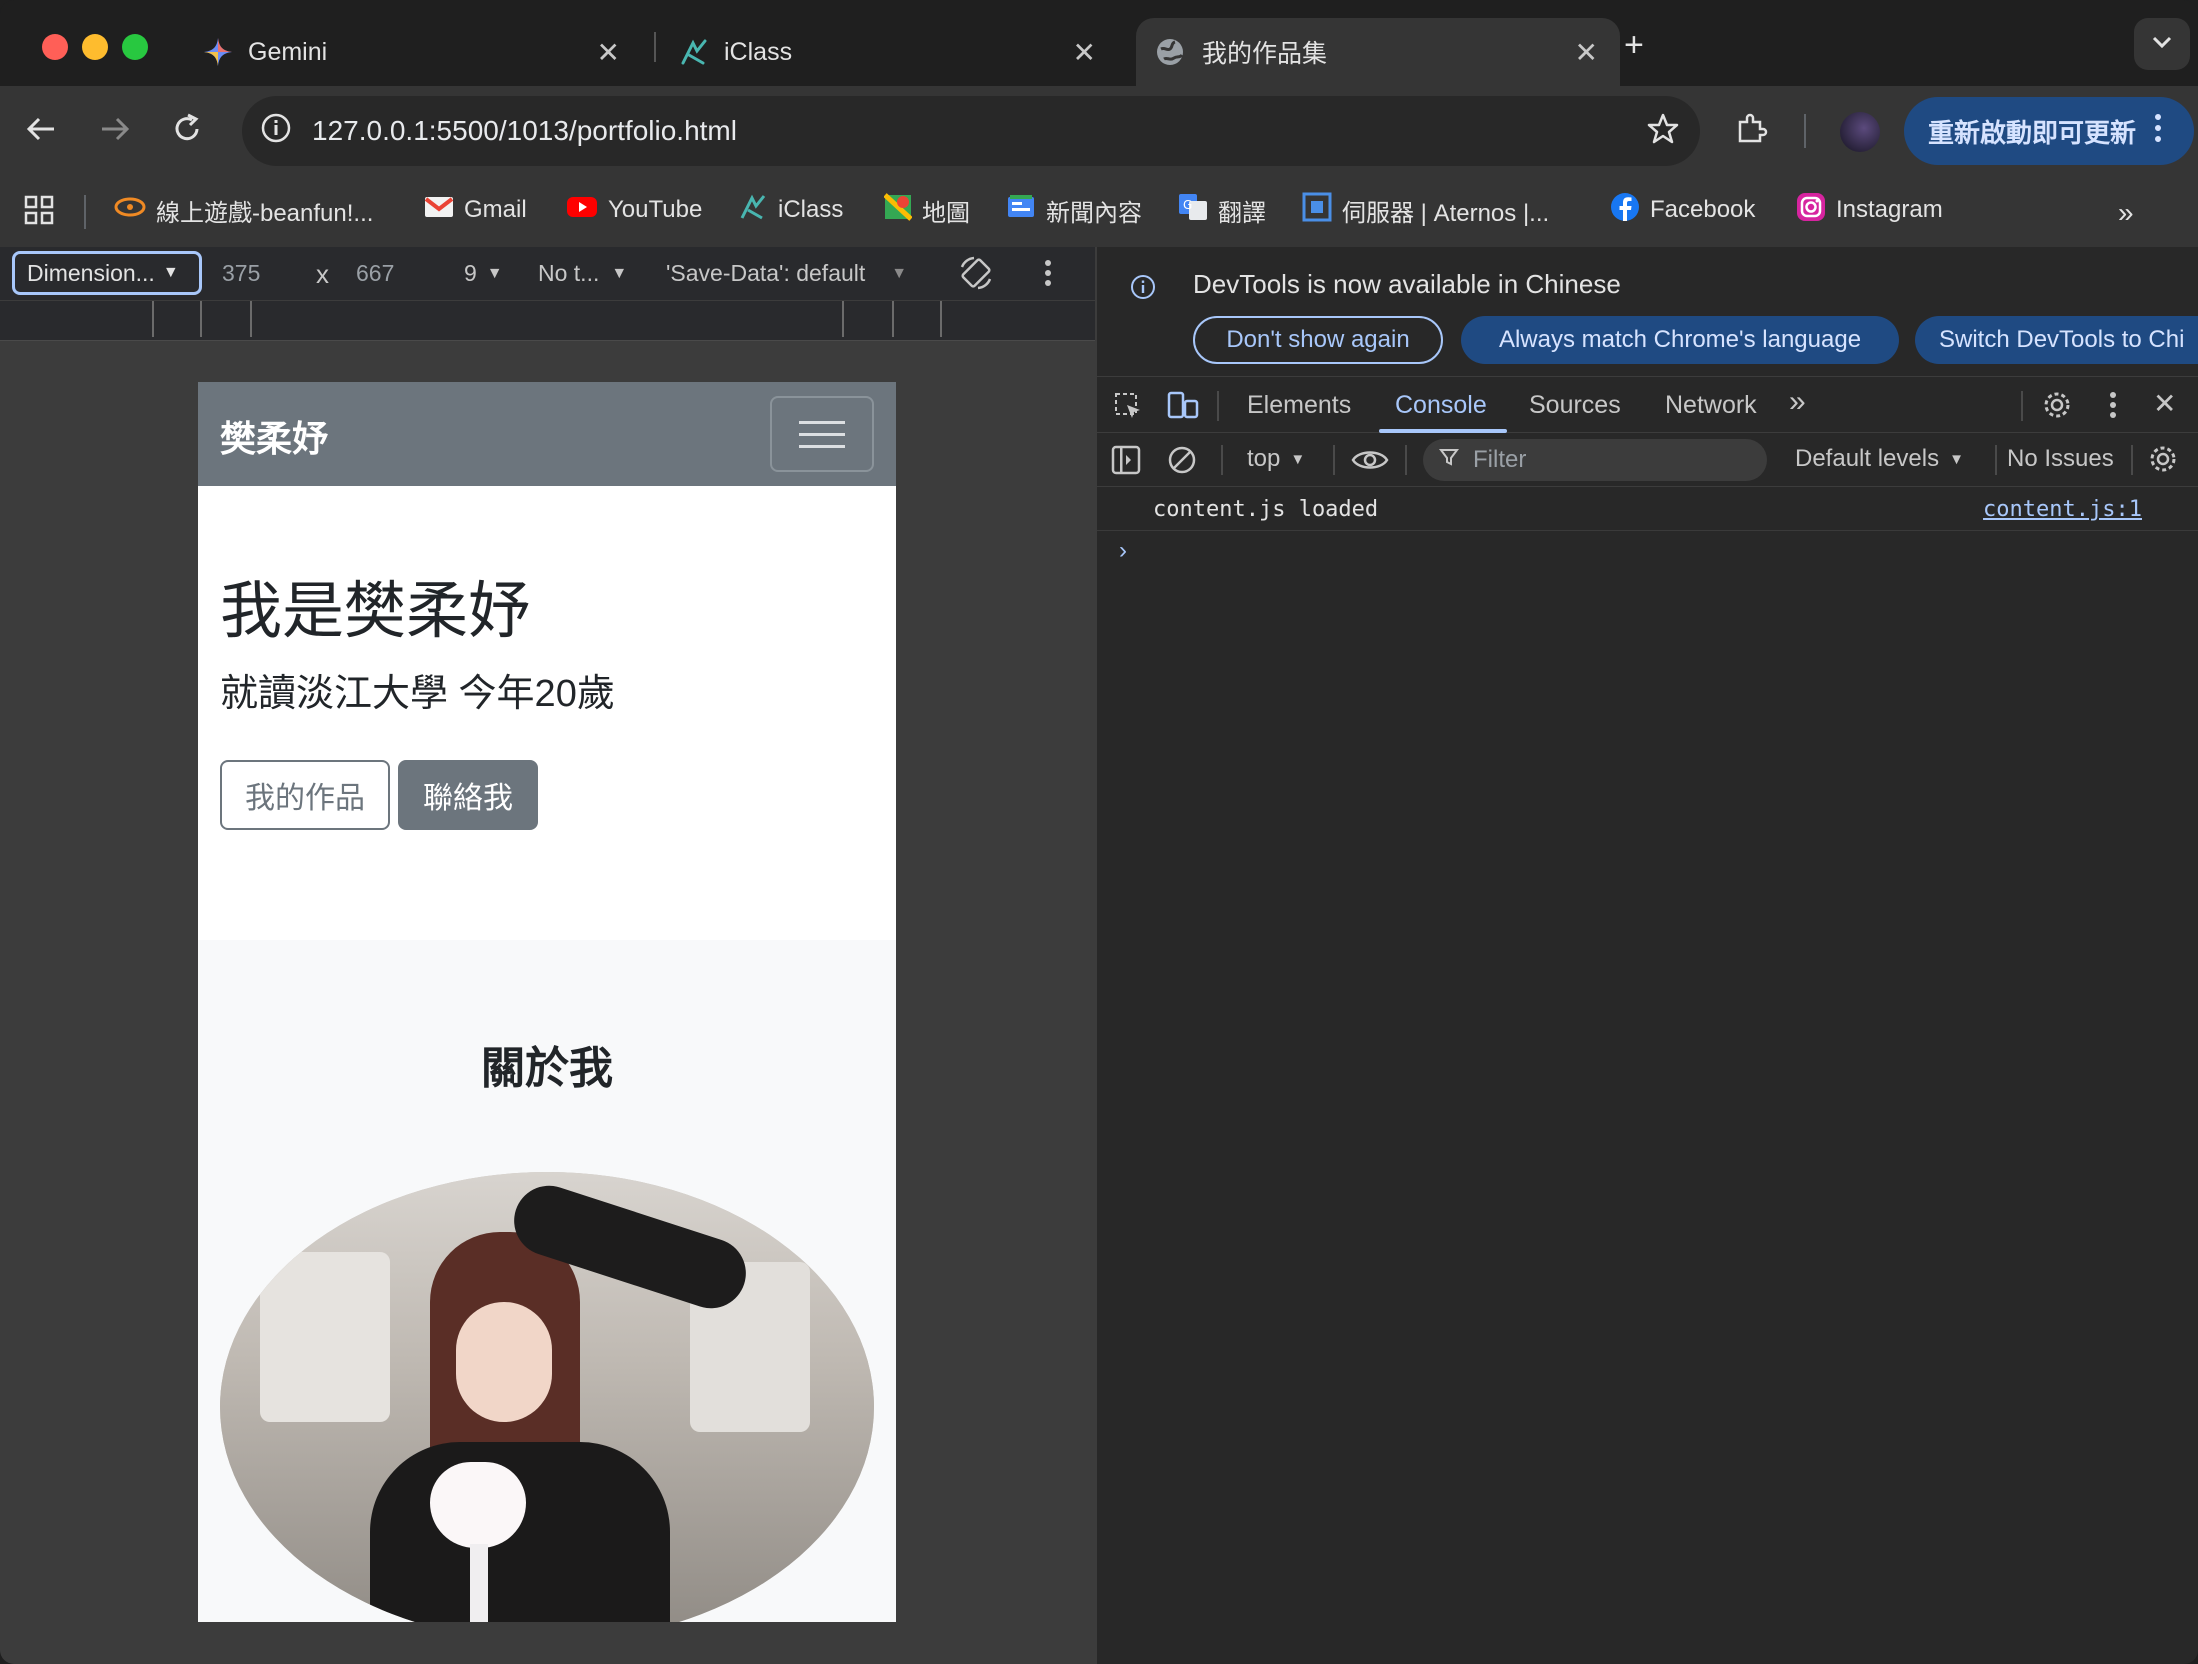  What do you see at coordinates (786, 273) in the screenshot?
I see `save-data-select: 'Save-Data': default ▼` at bounding box center [786, 273].